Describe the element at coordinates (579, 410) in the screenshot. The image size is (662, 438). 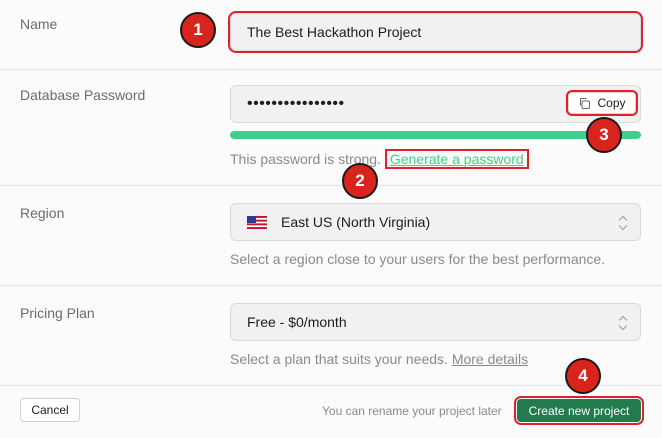
I see `create-project-button: Create new project` at that location.